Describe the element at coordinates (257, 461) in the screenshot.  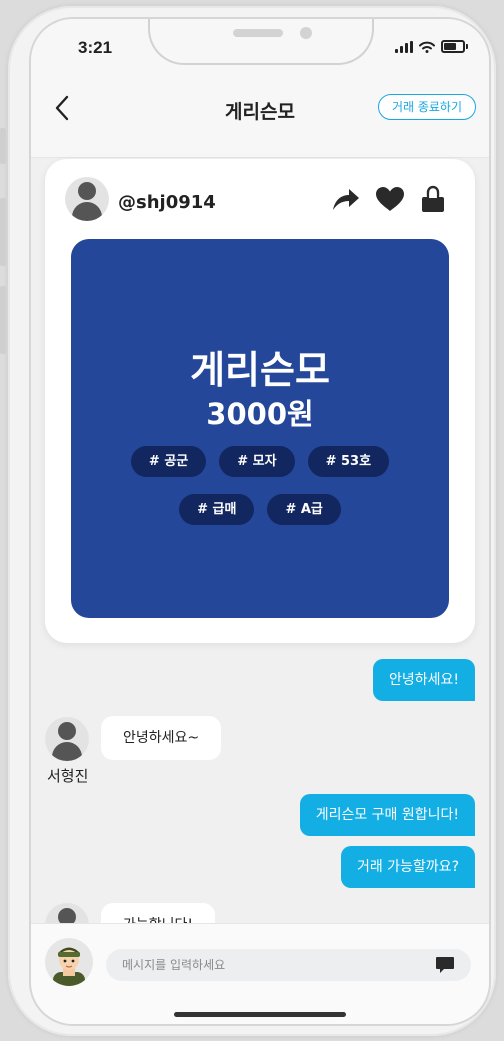
I see `tag-chip: # 모자` at that location.